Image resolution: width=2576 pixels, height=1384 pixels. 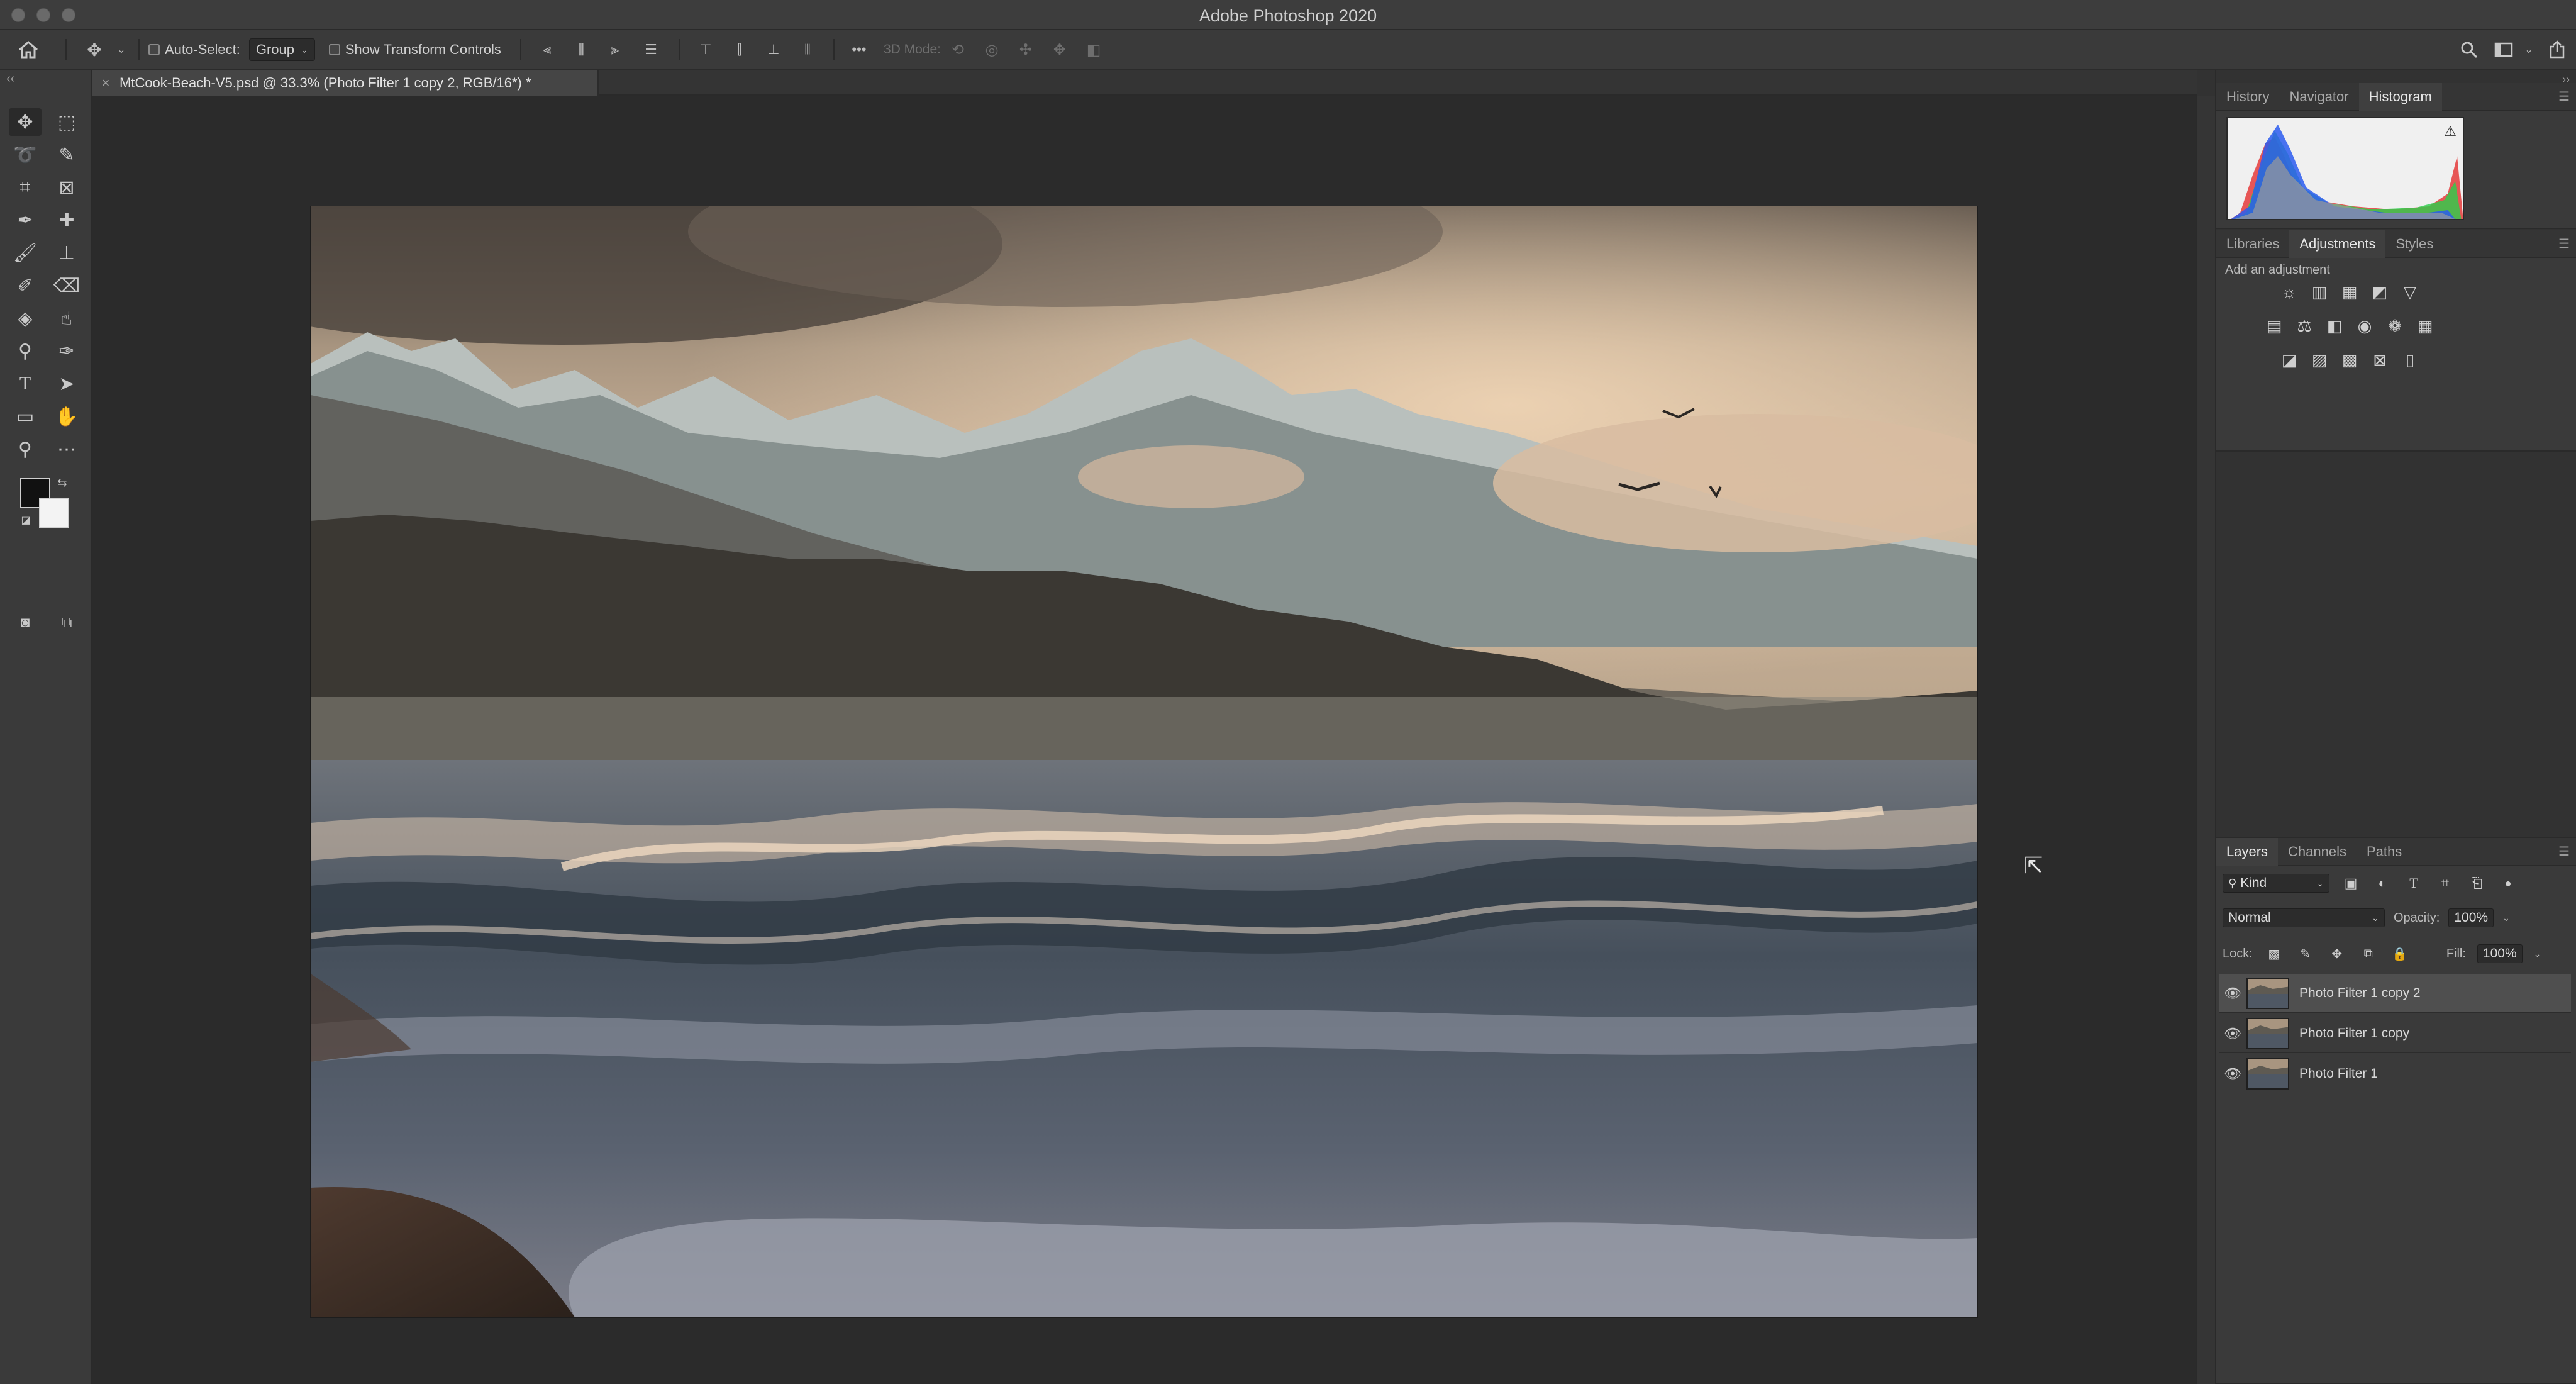 I want to click on clone-stamp-tool-icon: ⊥, so click(x=66, y=253).